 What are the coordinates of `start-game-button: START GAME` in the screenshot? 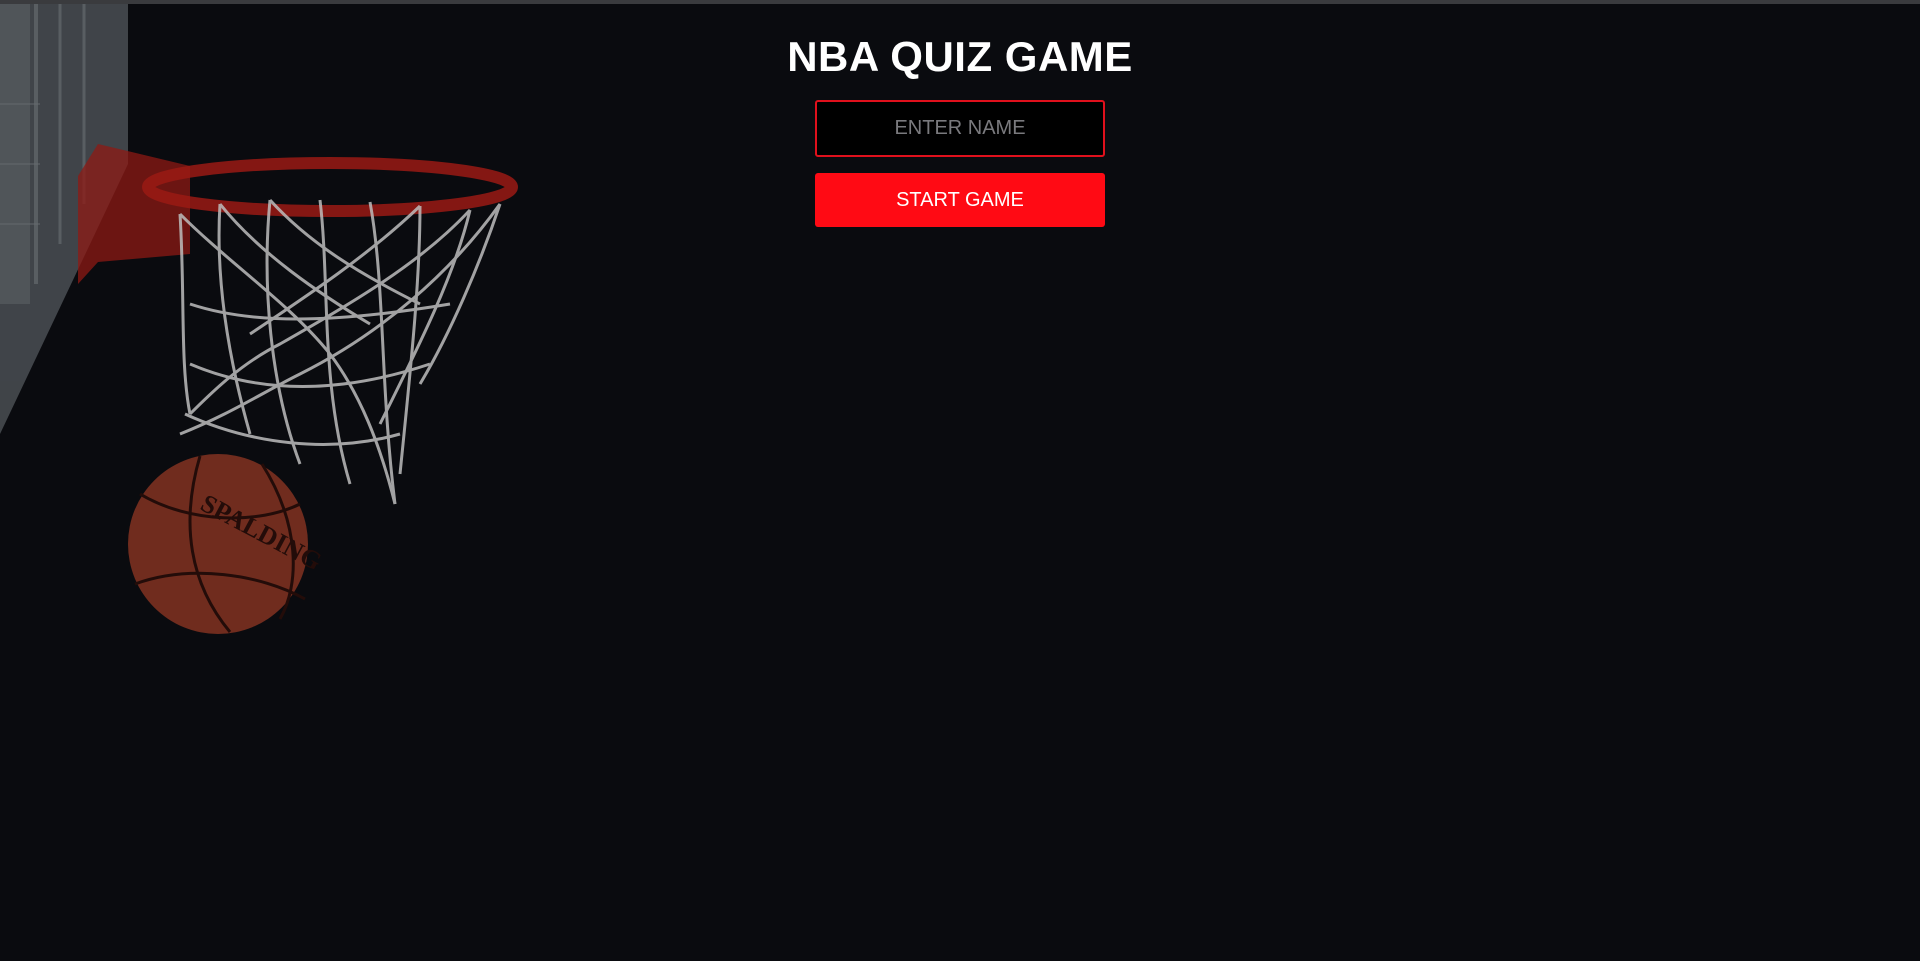 It's located at (960, 200).